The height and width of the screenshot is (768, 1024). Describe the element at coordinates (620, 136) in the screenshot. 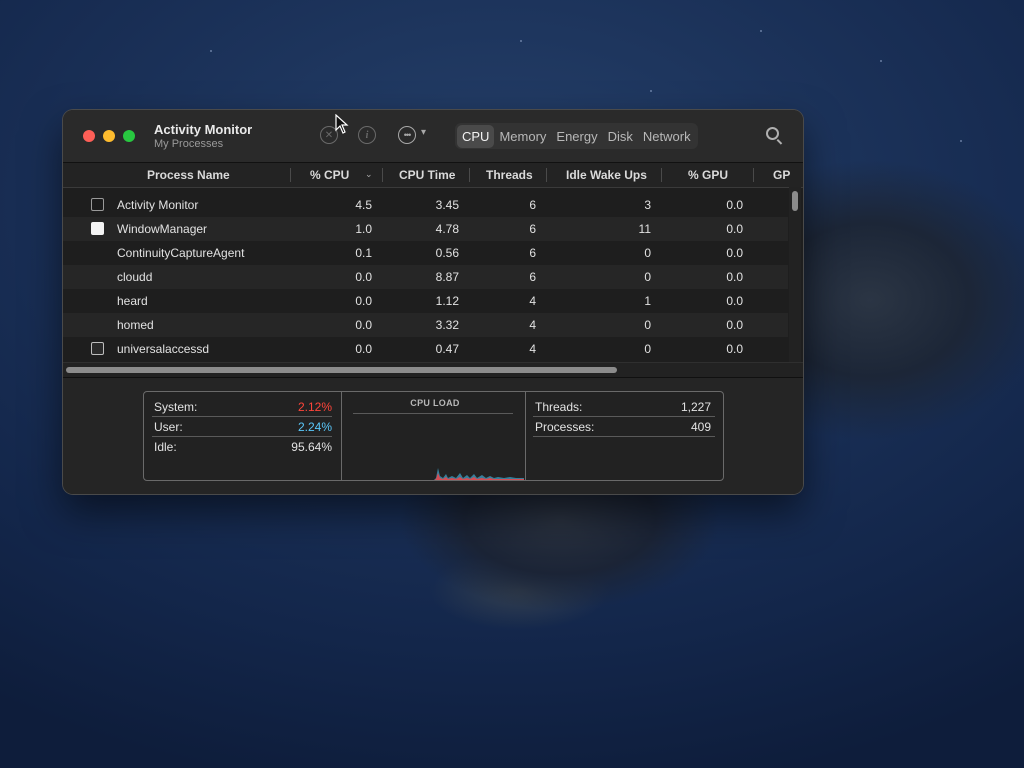

I see `tab-disk: Disk` at that location.